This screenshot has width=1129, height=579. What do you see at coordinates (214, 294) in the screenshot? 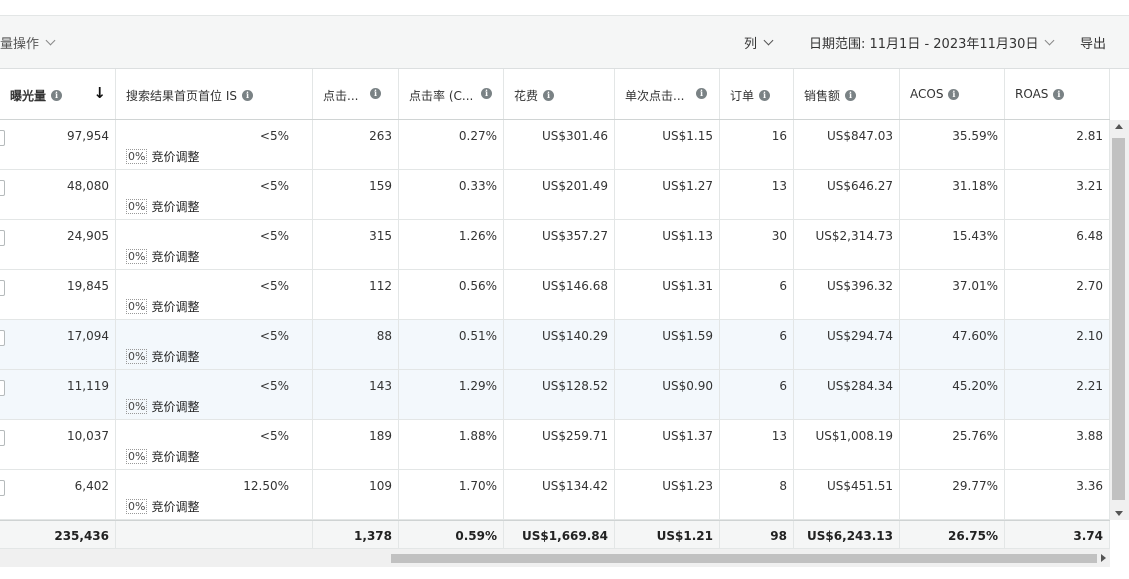
I see `table-cell: <5% 0% 竞价调整` at bounding box center [214, 294].